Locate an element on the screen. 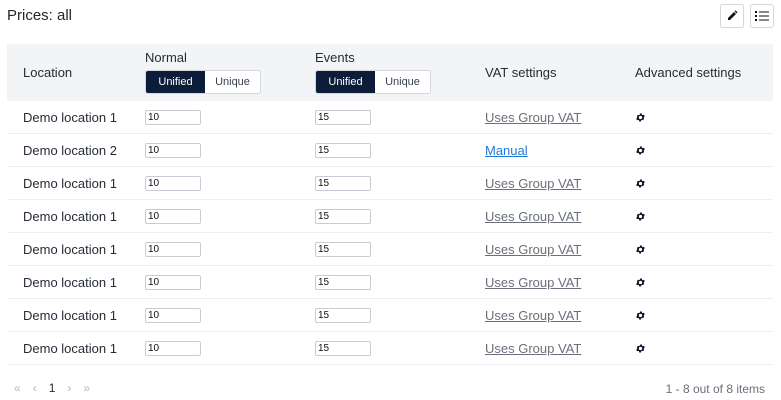  column-header-events: Events is located at coordinates (335, 57).